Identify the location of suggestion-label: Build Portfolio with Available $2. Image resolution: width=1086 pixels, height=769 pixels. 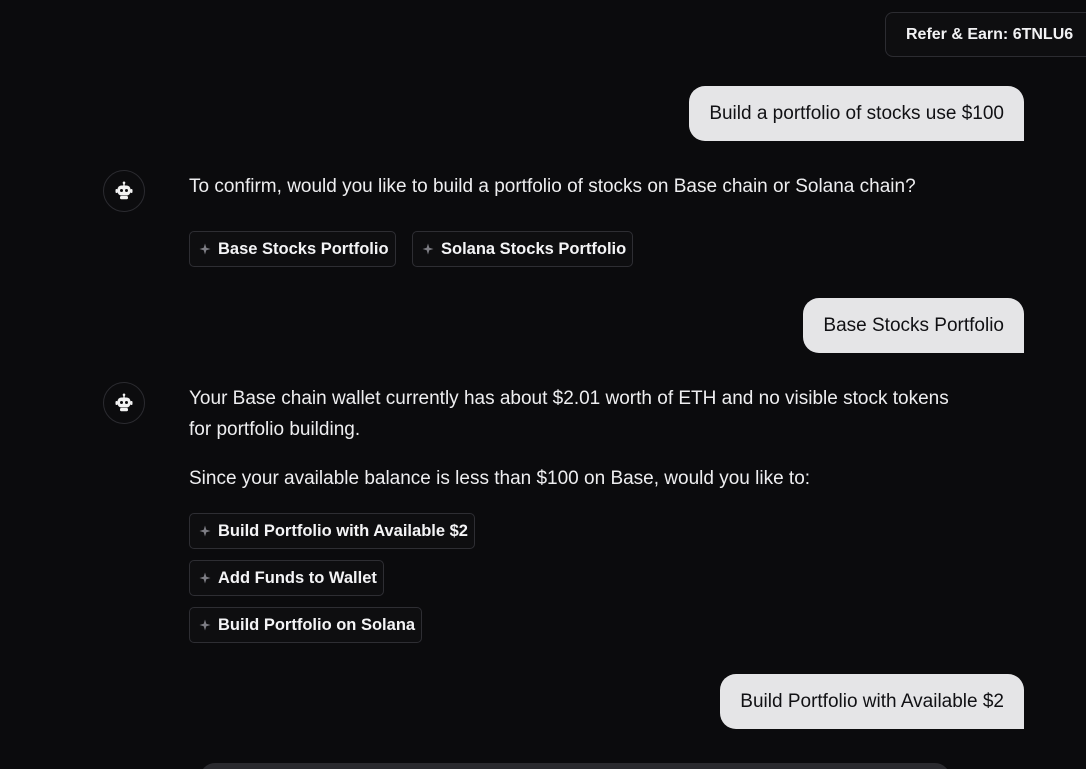
(343, 530).